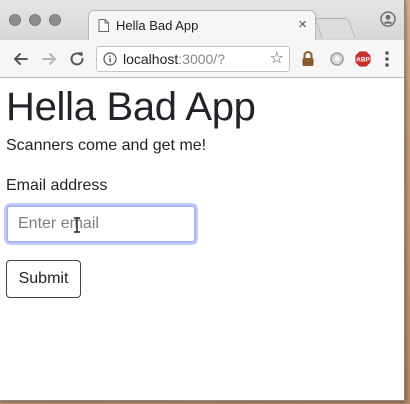  I want to click on address-bar: localhost:3000/? ☆, so click(193, 59).